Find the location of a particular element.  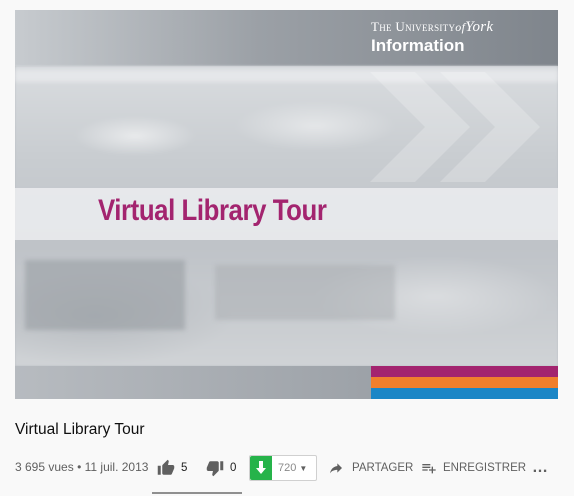

logo-university-line: The UniversityofYork is located at coordinates (432, 27).